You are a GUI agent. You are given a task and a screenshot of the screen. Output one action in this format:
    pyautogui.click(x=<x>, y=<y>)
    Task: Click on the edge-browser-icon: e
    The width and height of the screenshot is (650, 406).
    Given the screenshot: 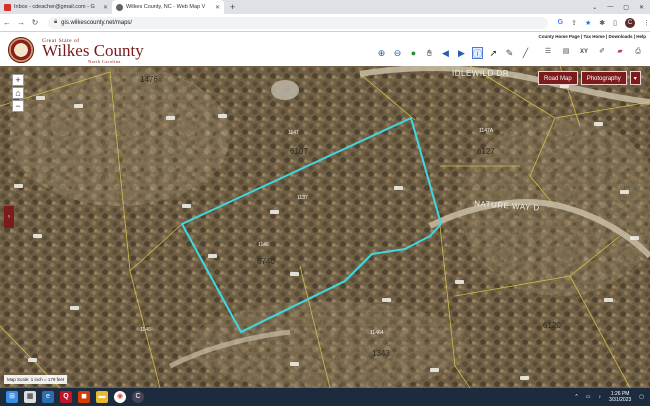 What is the action you would take?
    pyautogui.click(x=48, y=397)
    